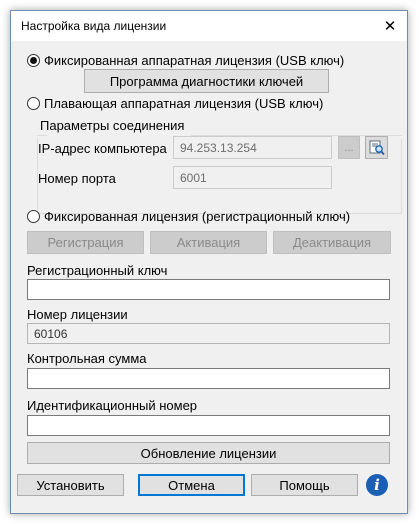 The image size is (419, 524). I want to click on radio-floating-hw-label: Плавающая аппаратная лицензия (USB ключ), so click(184, 103).